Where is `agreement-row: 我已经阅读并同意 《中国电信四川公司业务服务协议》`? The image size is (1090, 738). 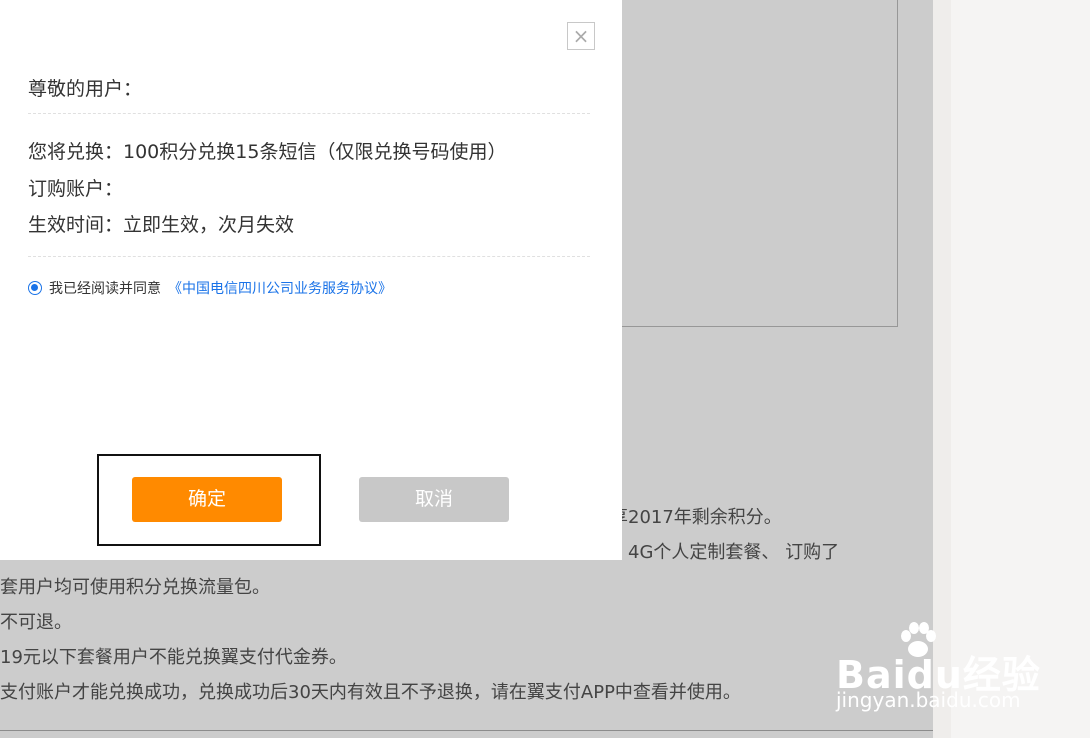
agreement-row: 我已经阅读并同意 《中国电信四川公司业务服务协议》 is located at coordinates (210, 288).